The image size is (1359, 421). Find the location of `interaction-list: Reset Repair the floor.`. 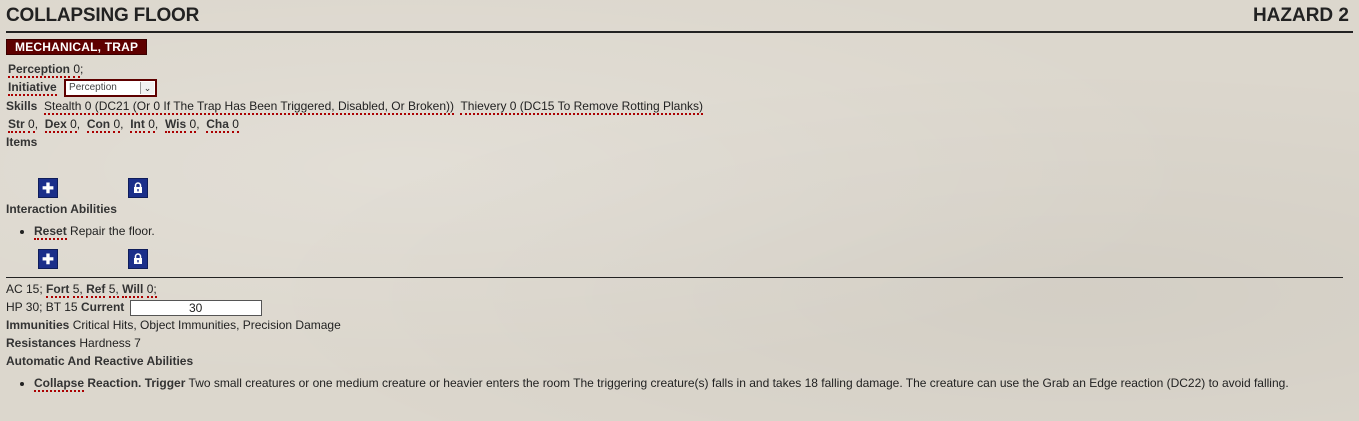

interaction-list: Reset Repair the floor. is located at coordinates (679, 231).